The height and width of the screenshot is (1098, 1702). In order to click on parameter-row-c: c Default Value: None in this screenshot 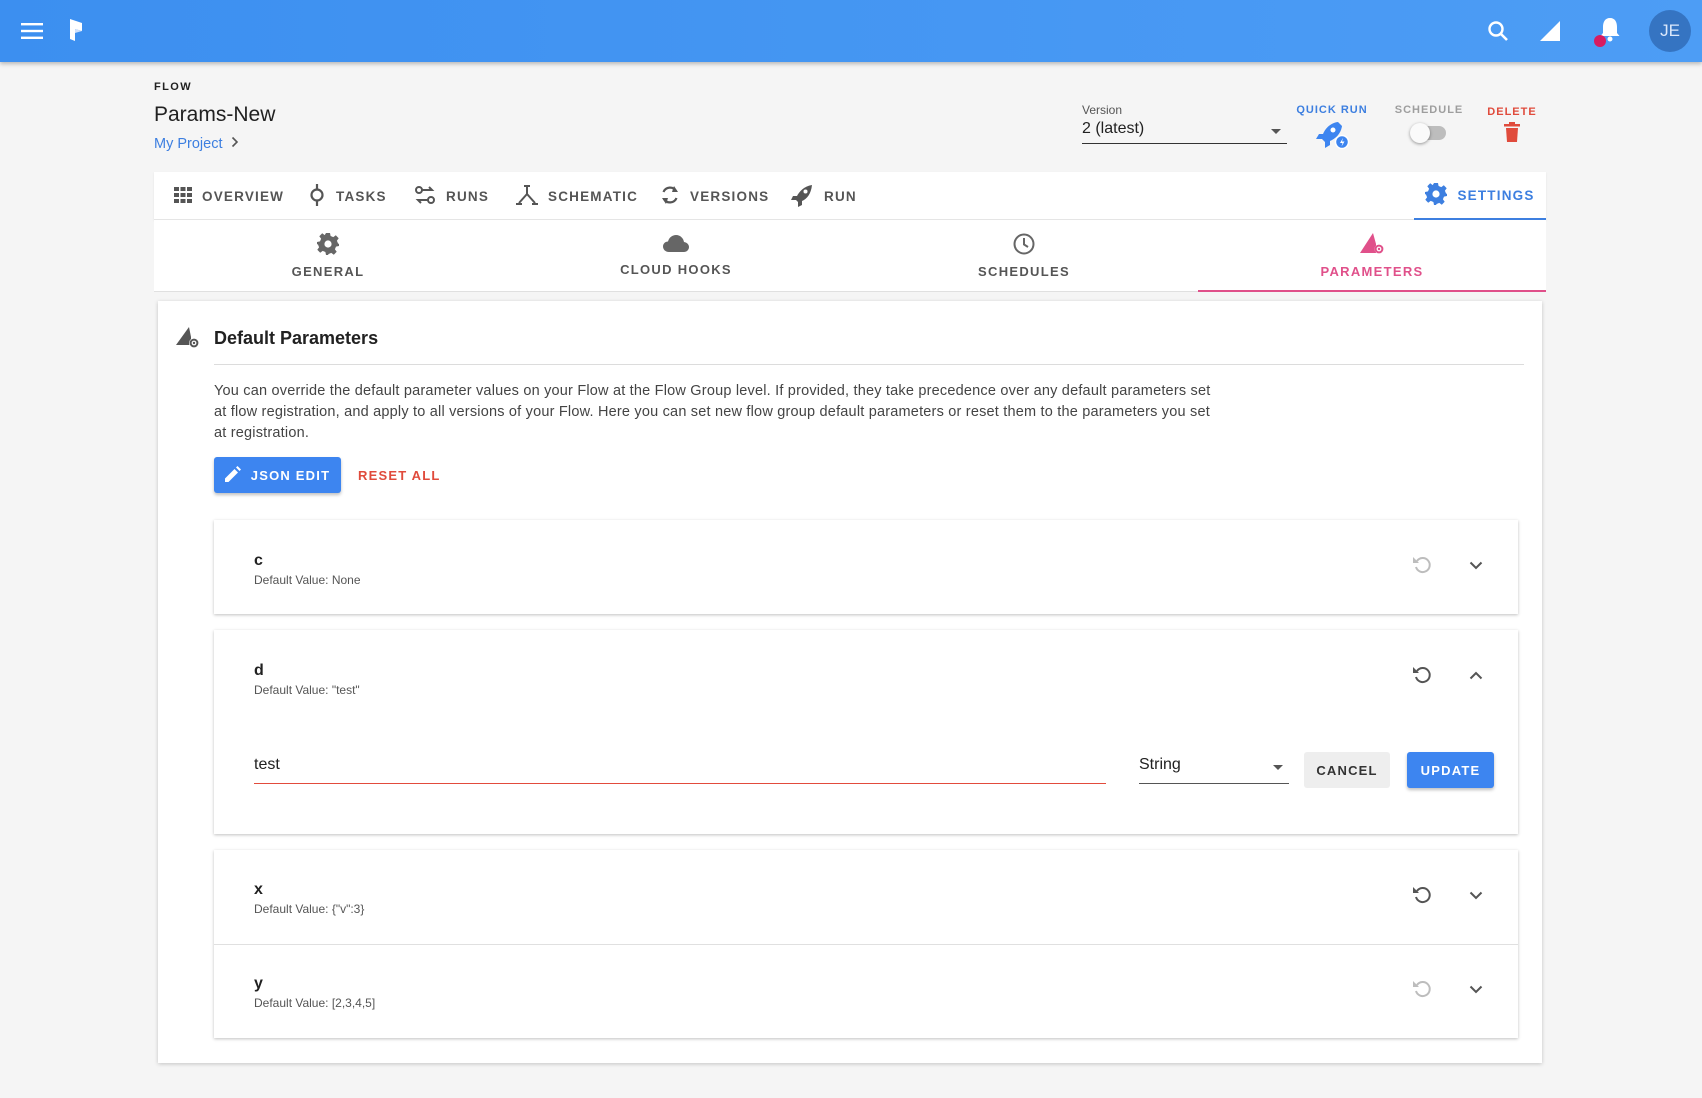, I will do `click(866, 567)`.